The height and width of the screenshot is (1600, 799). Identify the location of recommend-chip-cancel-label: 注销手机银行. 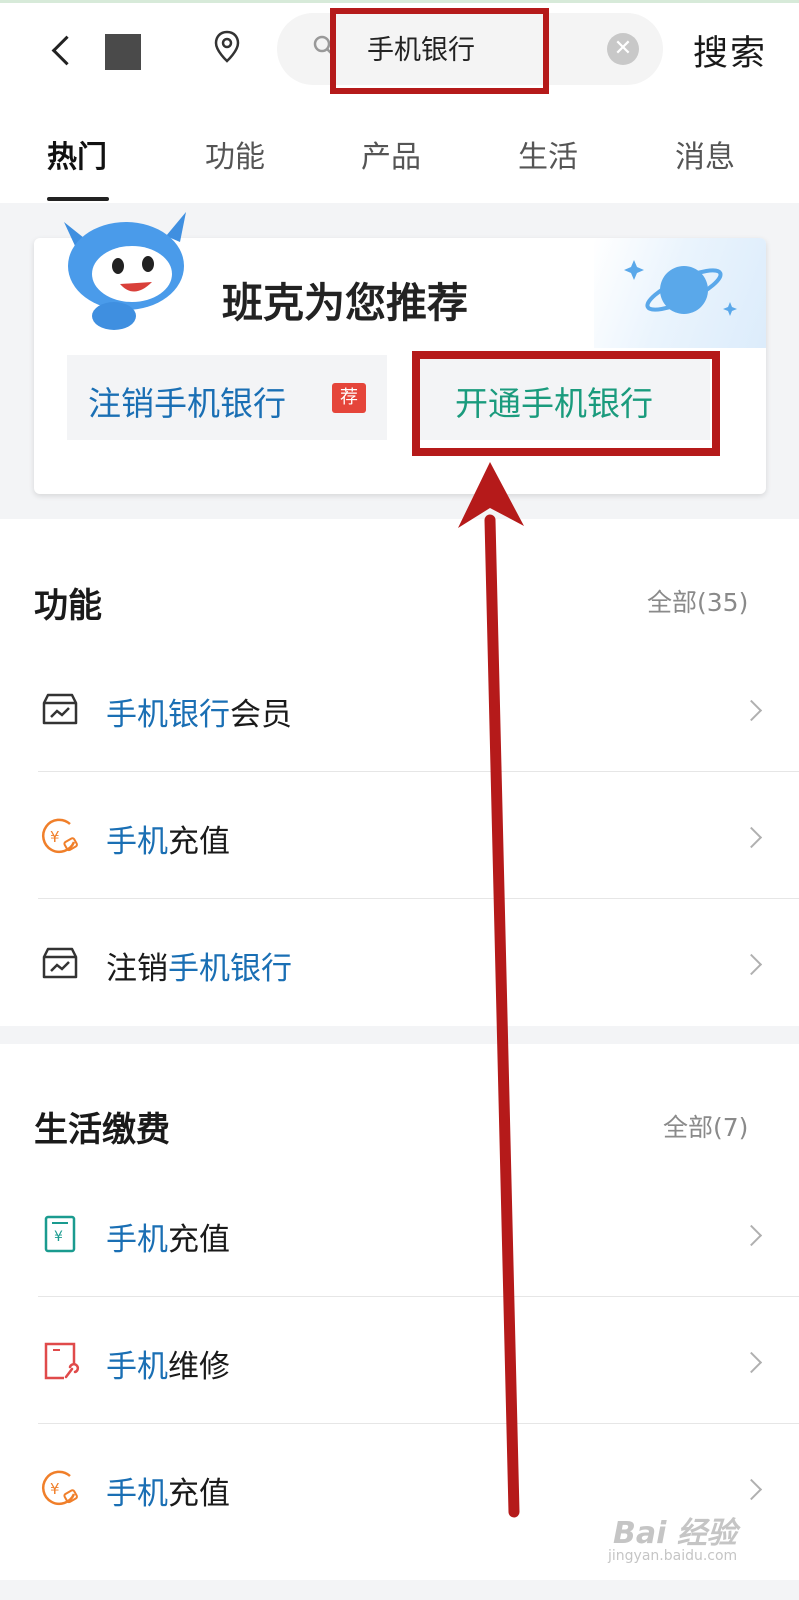
(187, 403).